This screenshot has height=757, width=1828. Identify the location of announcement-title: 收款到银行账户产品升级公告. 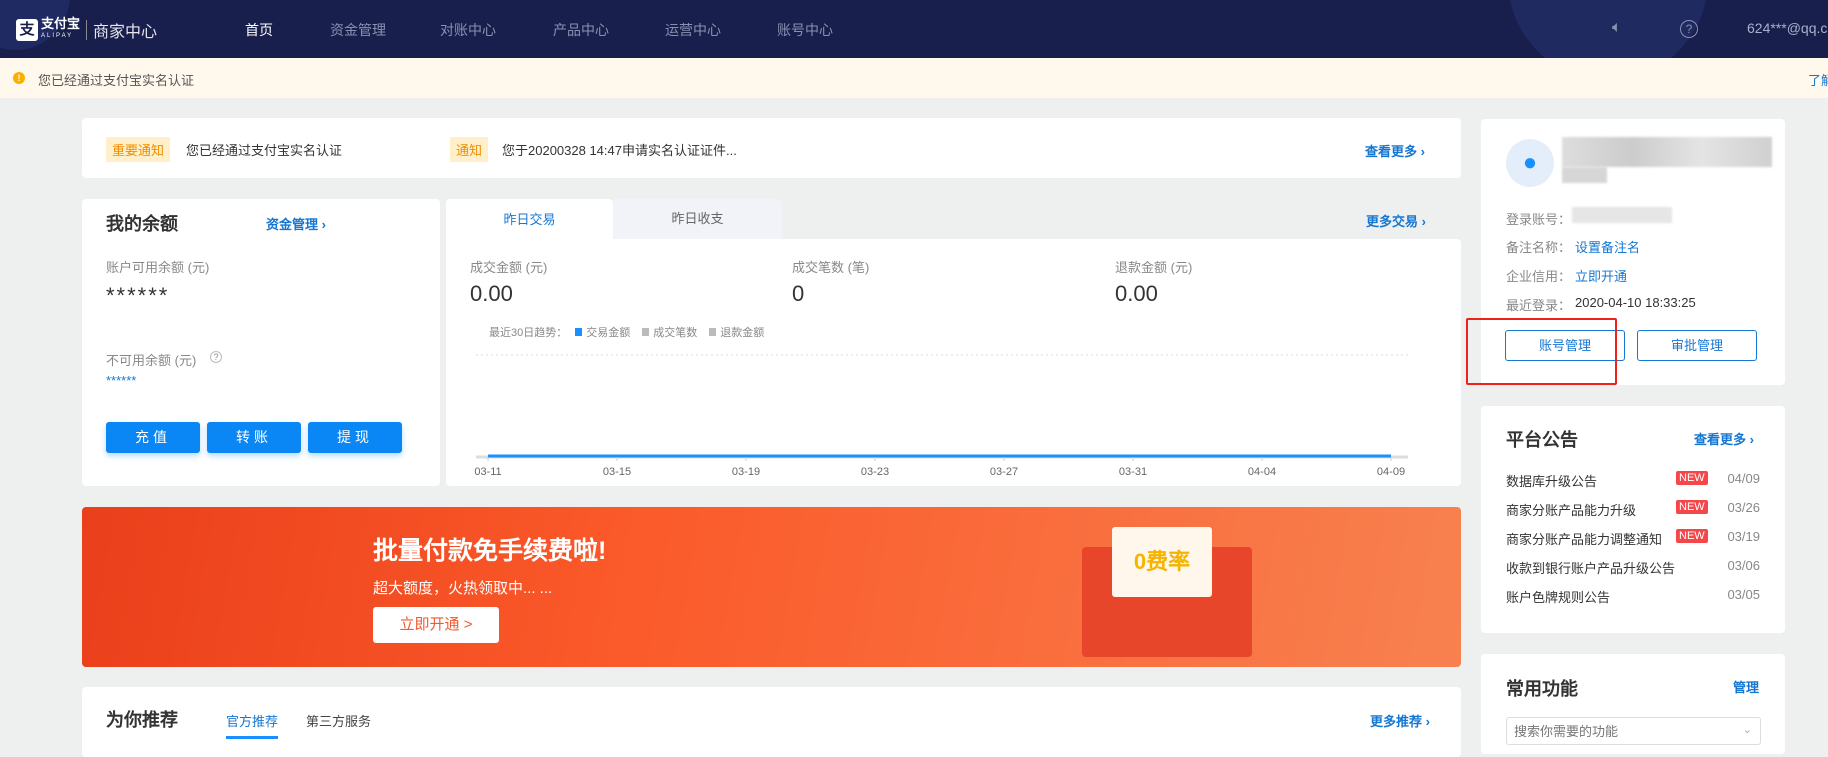
(1591, 568).